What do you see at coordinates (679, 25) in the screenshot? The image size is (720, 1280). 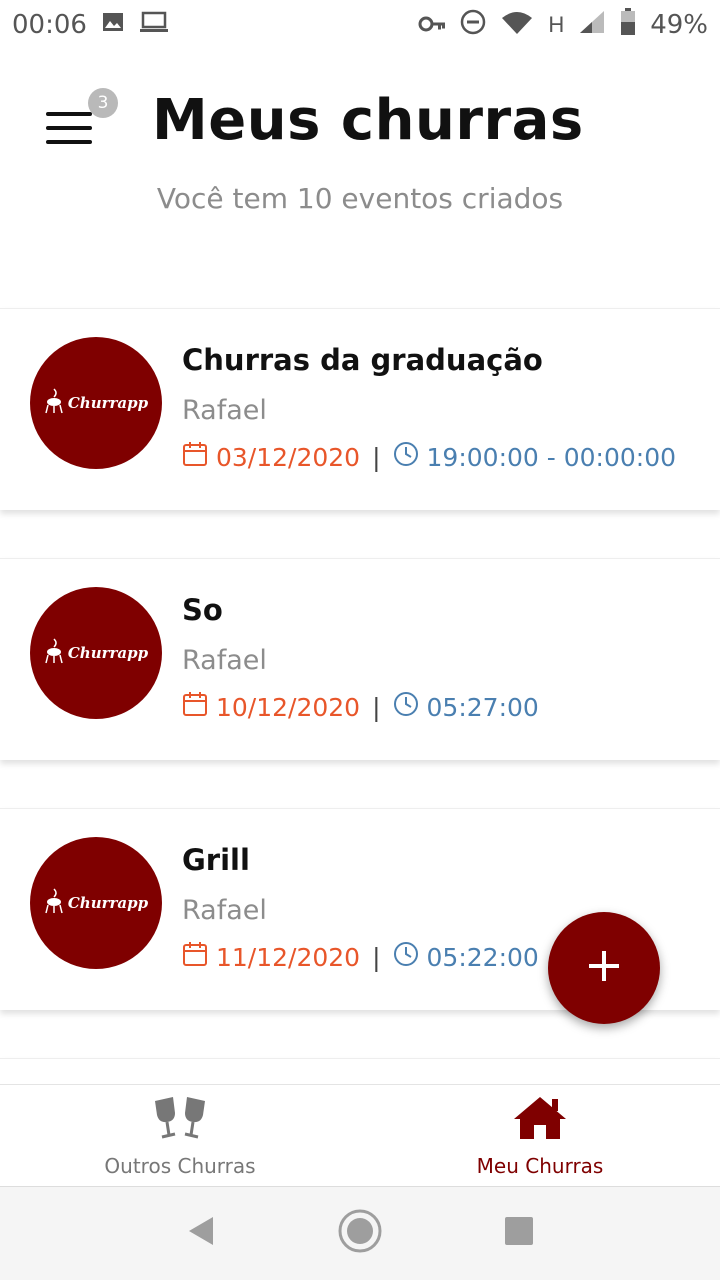 I see `battery-percent: 49%` at bounding box center [679, 25].